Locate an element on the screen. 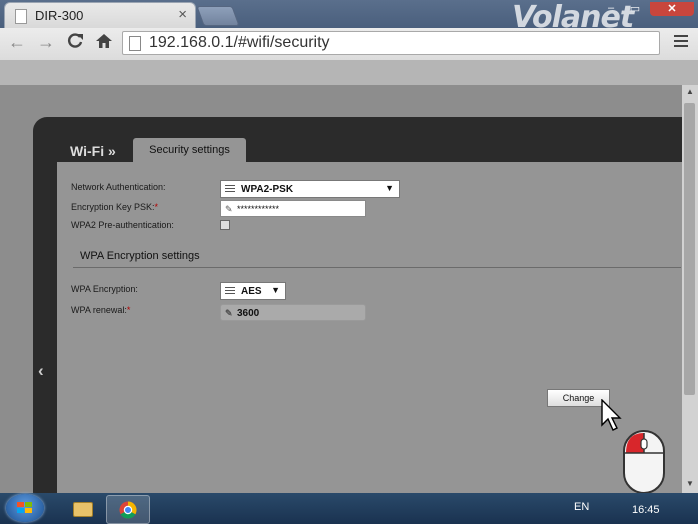  wpa-renewal-label-text: WPA renewal: is located at coordinates (99, 310).